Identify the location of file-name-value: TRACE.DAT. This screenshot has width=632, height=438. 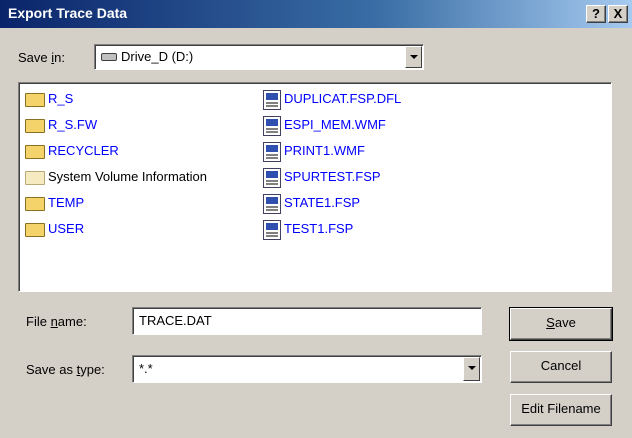
(175, 320).